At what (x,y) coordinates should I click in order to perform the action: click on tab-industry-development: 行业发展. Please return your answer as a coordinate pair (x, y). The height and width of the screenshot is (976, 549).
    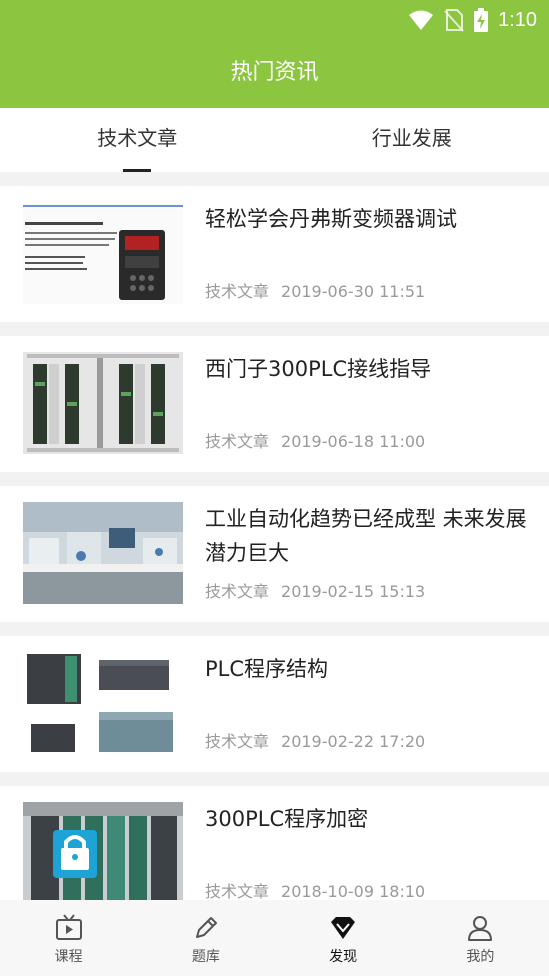
    Looking at the image, I should click on (412, 140).